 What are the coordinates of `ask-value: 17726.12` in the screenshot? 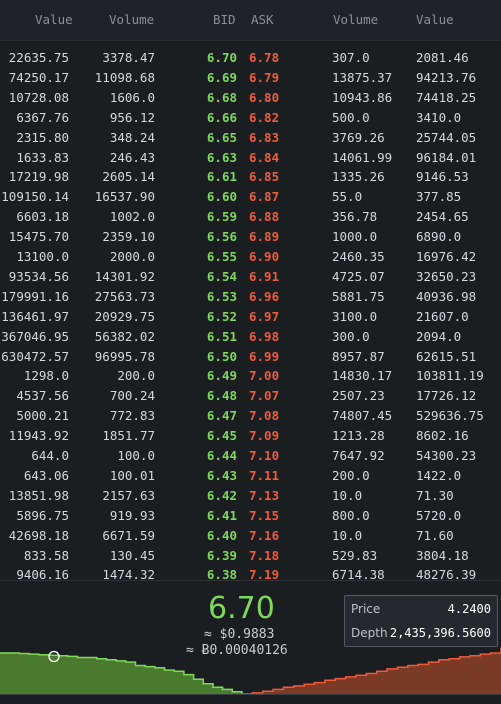 It's located at (446, 396).